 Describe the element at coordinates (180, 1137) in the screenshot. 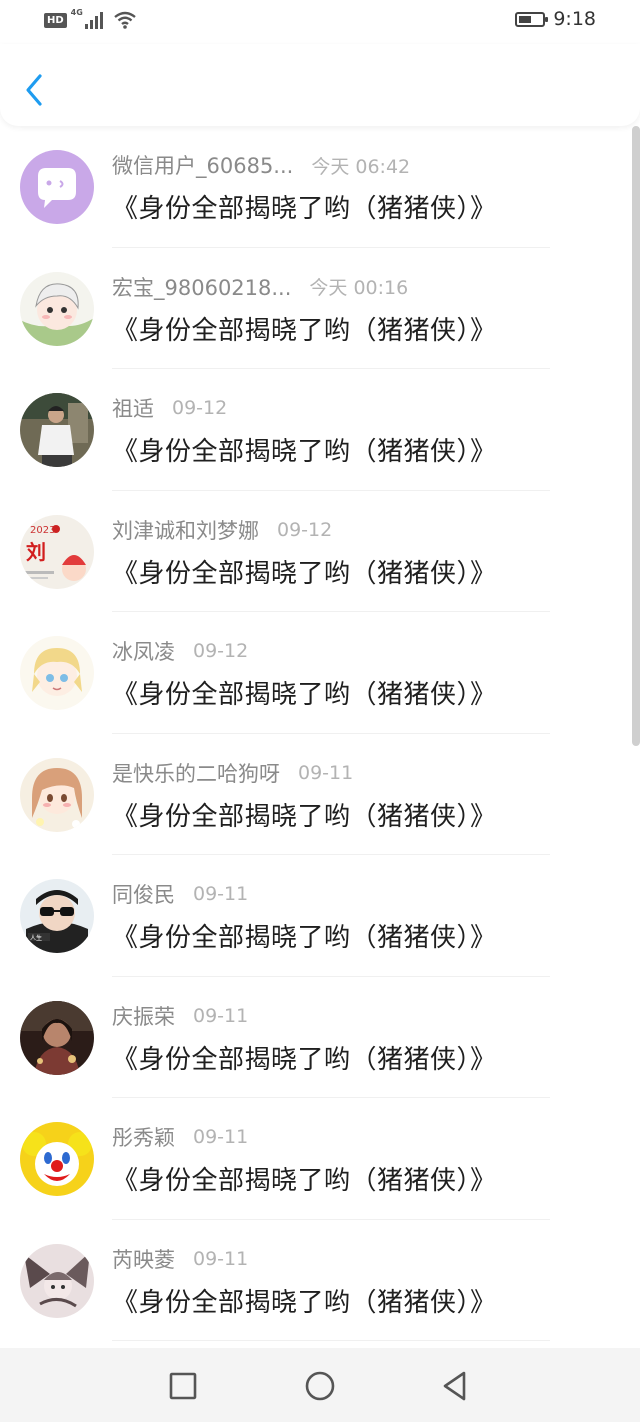

I see `item-meta: 彤秀颖 09-11` at that location.